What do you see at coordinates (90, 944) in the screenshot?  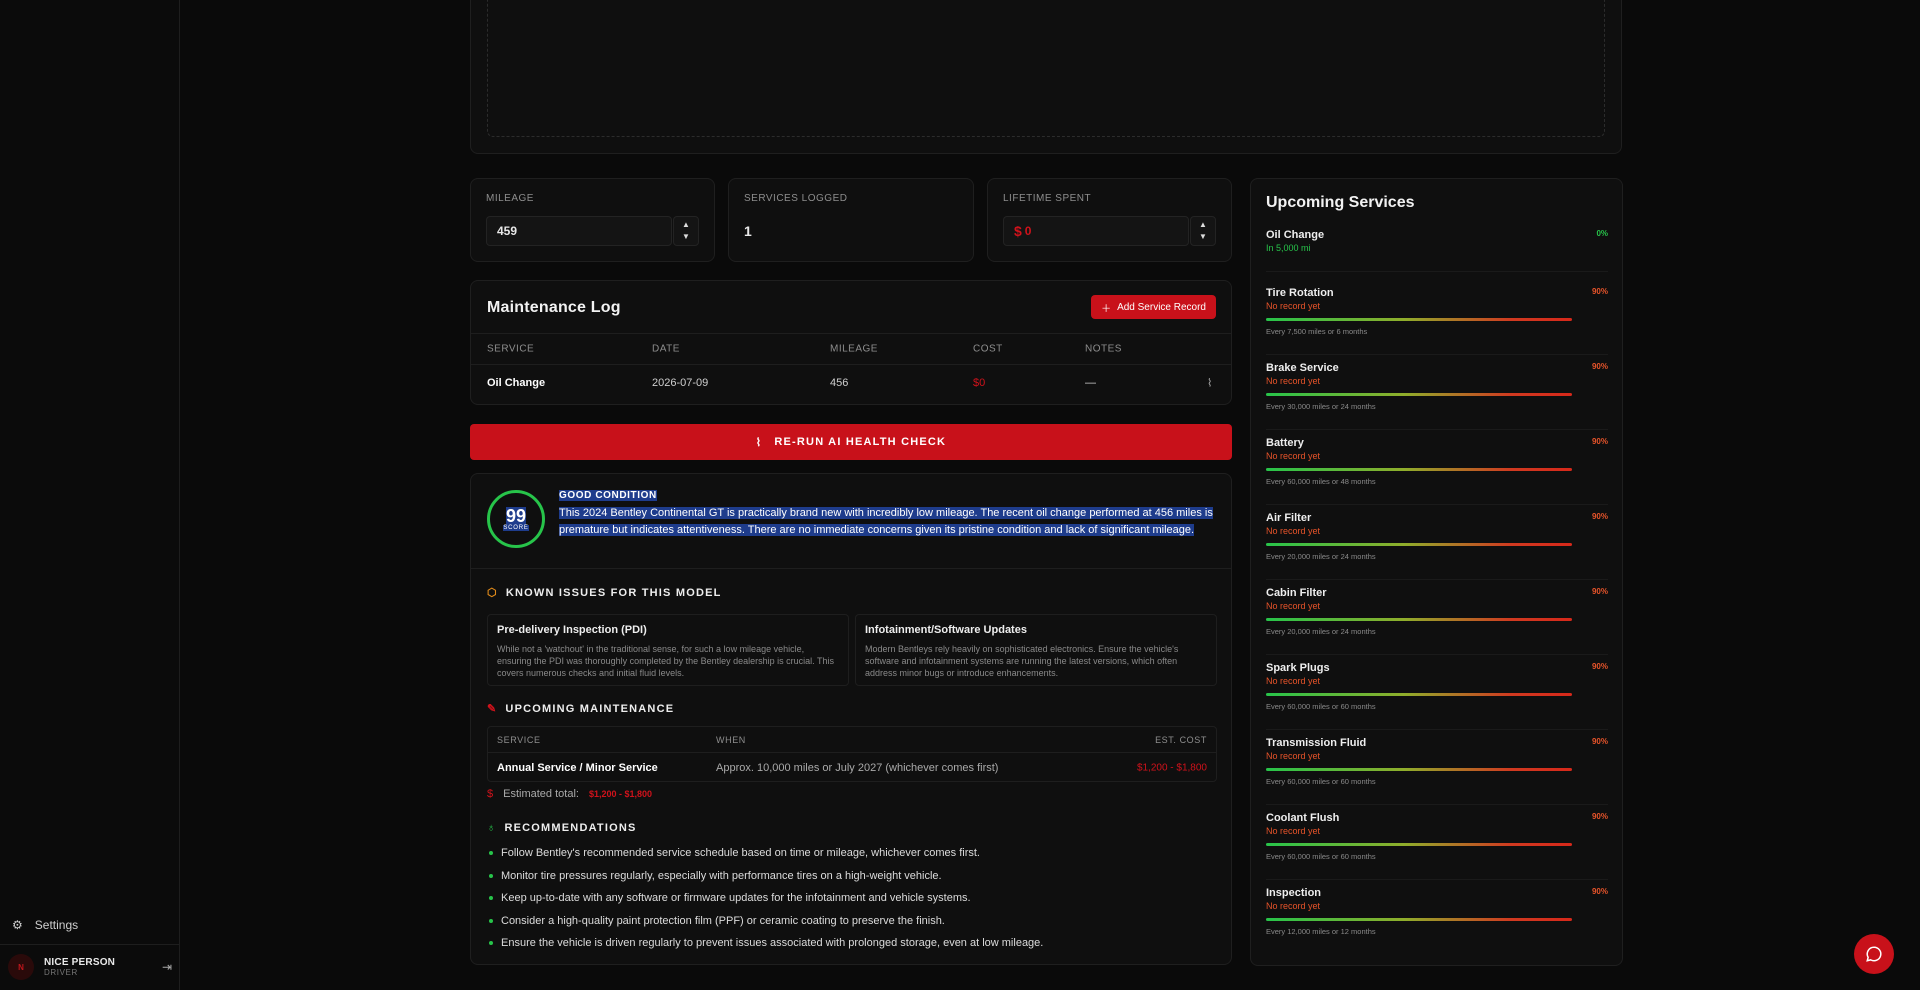 I see `sidebar-divider` at bounding box center [90, 944].